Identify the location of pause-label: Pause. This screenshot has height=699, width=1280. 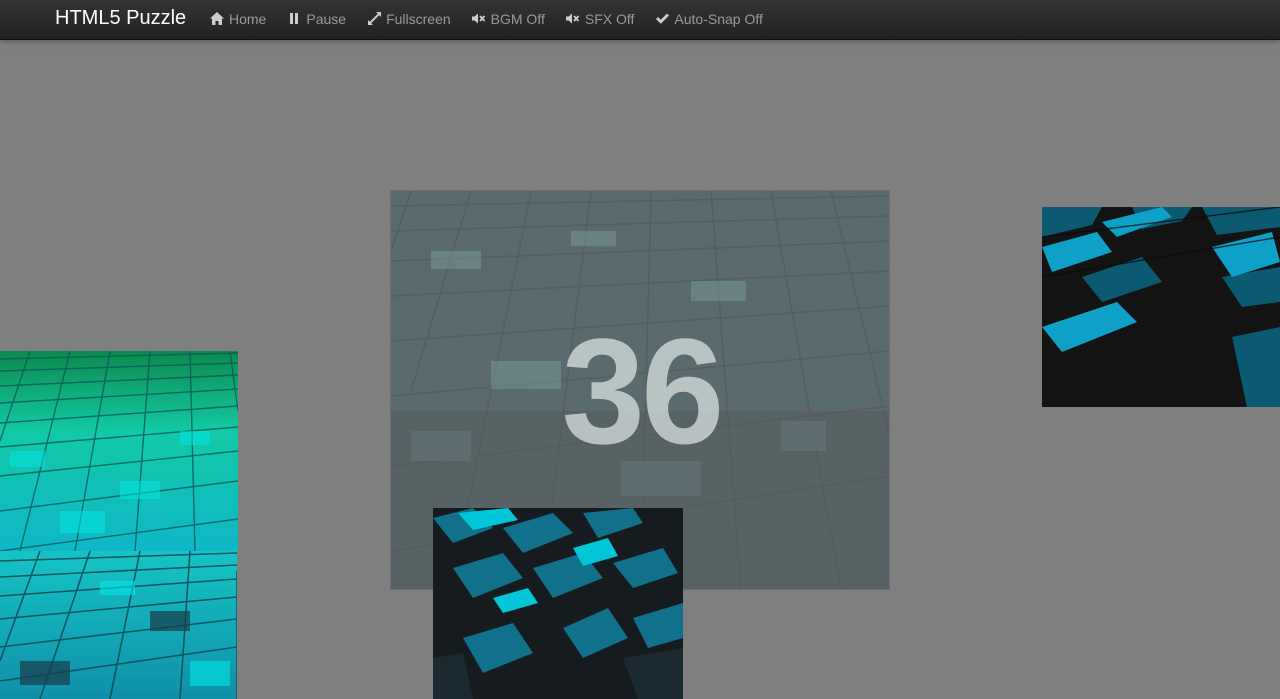
(326, 18).